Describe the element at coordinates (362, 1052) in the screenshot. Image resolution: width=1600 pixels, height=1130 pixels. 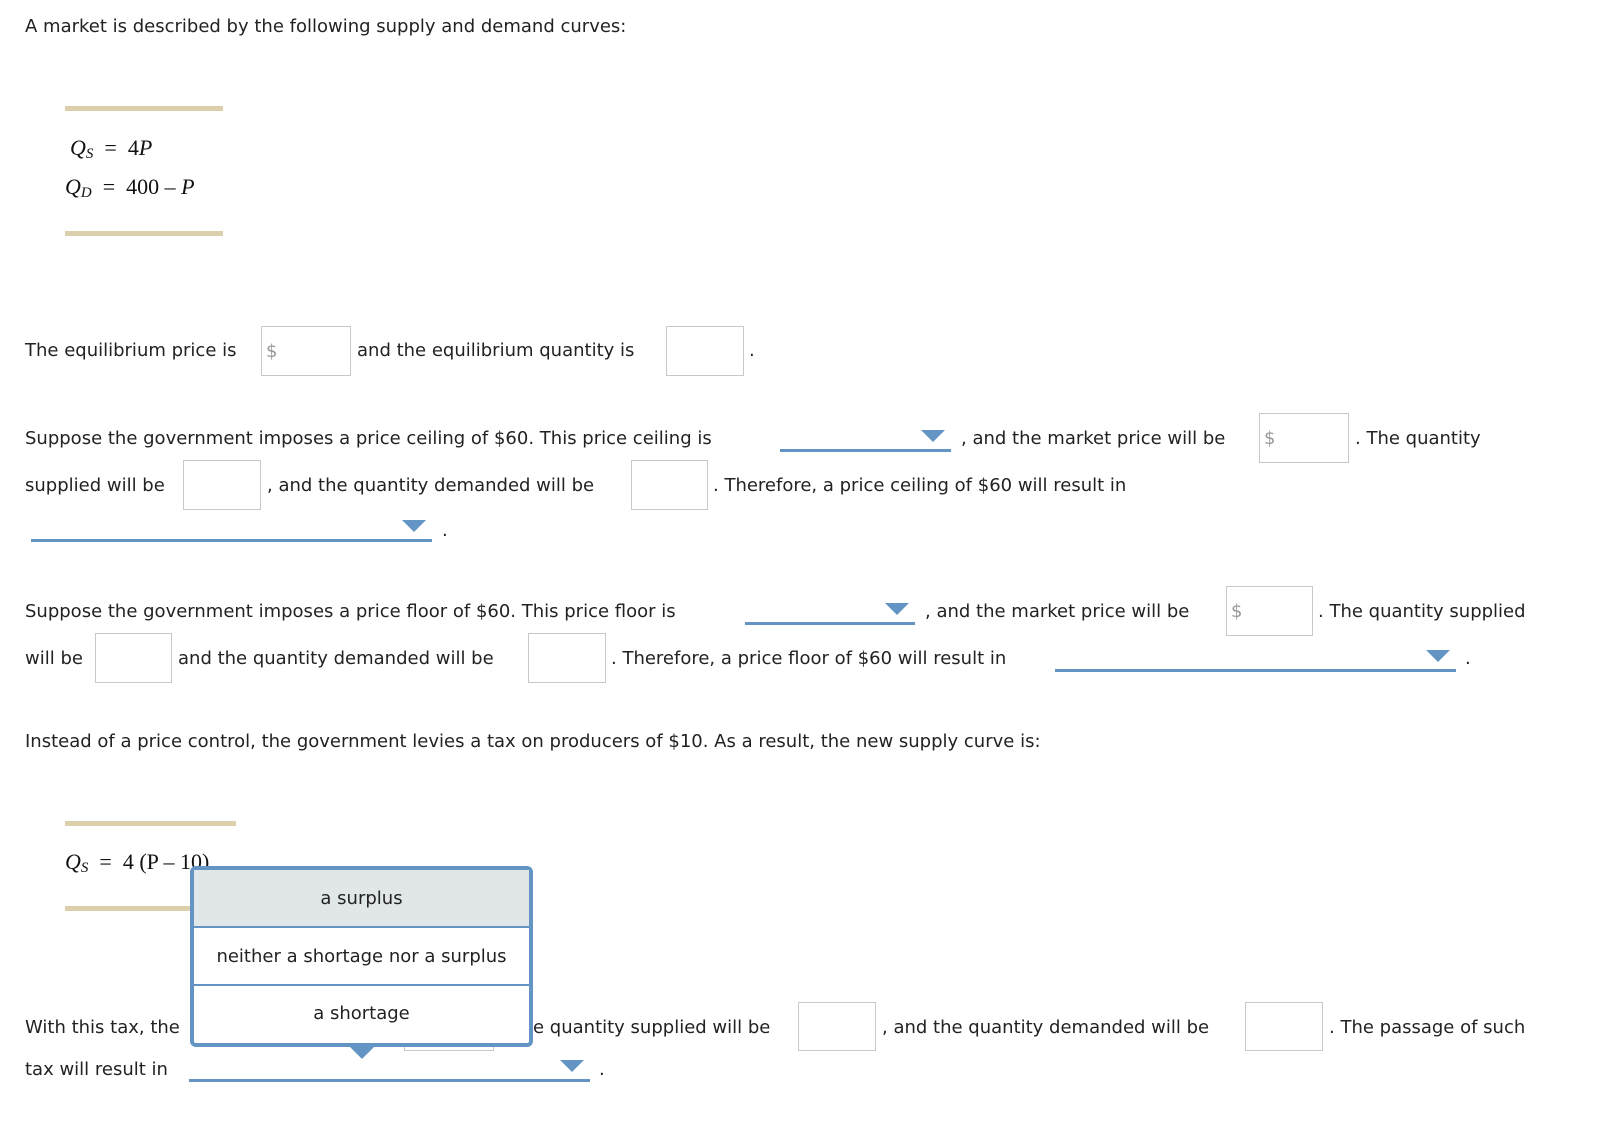
I see `popup-pointer-icon` at that location.